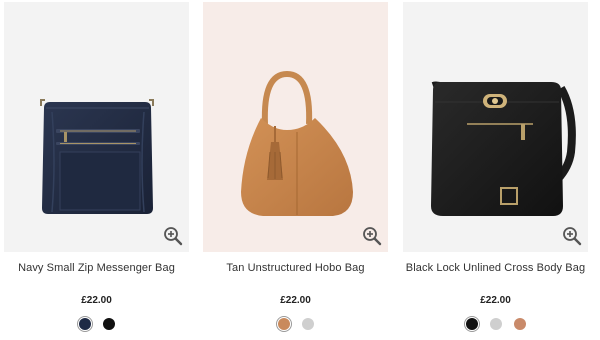 The height and width of the screenshot is (340, 600). I want to click on swatch-navy, so click(84, 324).